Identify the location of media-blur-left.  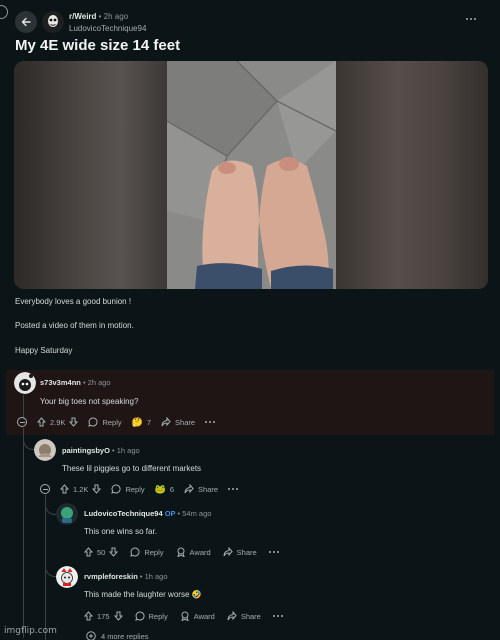
(90, 175).